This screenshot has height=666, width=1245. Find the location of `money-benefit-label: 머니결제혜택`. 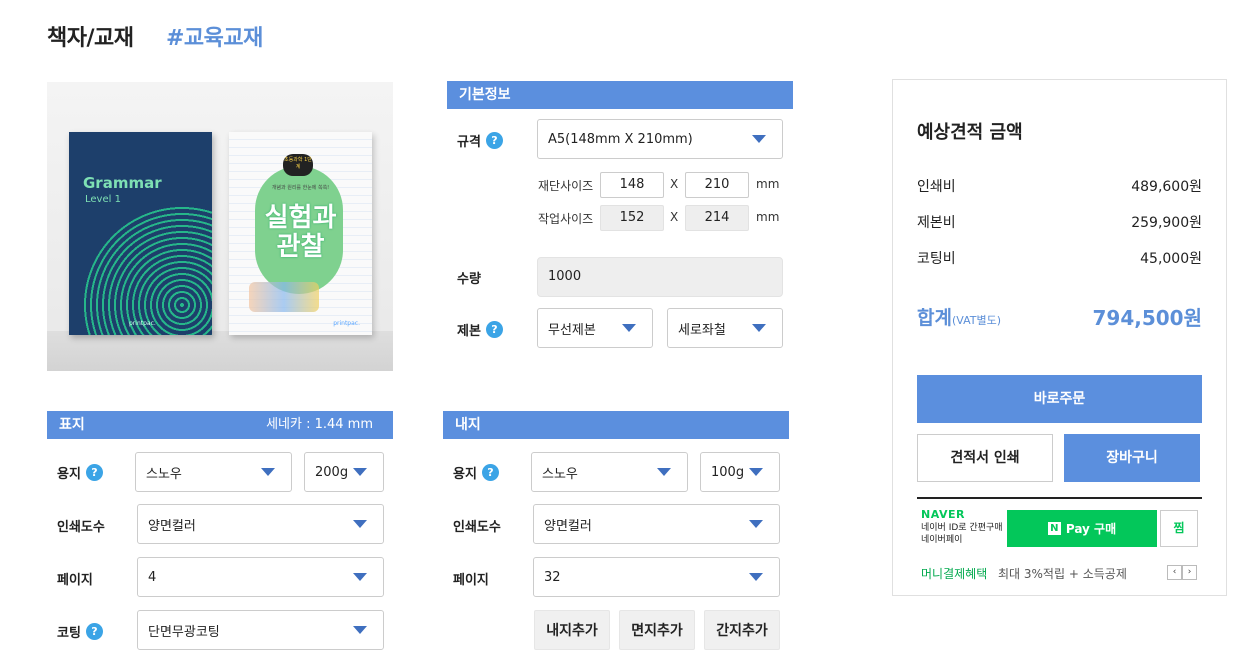

money-benefit-label: 머니결제혜택 is located at coordinates (954, 574).